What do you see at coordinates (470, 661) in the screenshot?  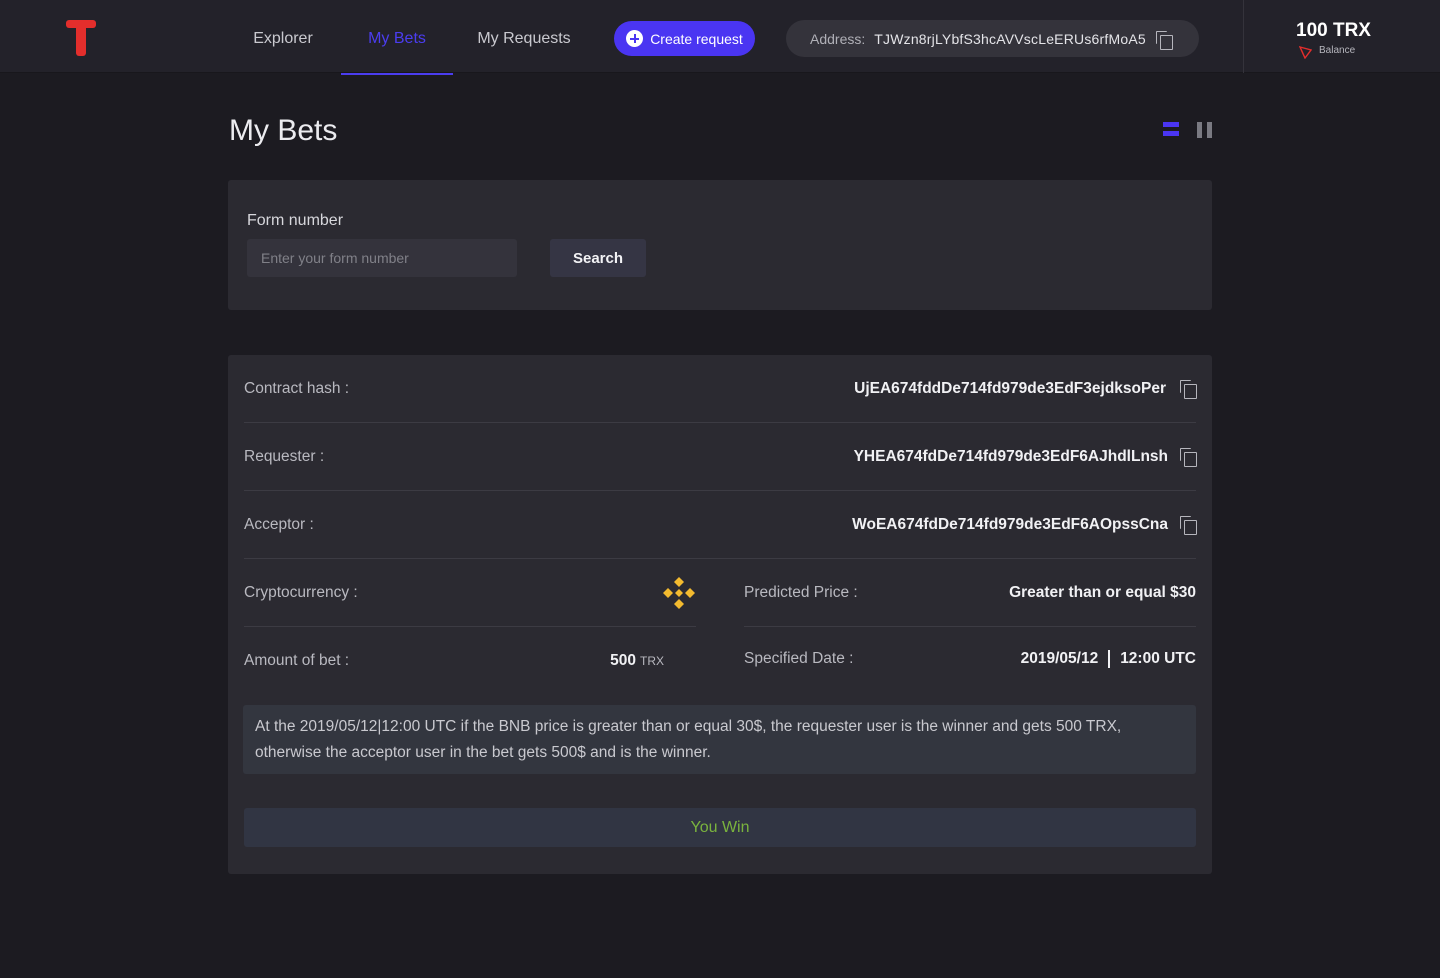 I see `amount-row: Amount of bet : 500 TRX` at bounding box center [470, 661].